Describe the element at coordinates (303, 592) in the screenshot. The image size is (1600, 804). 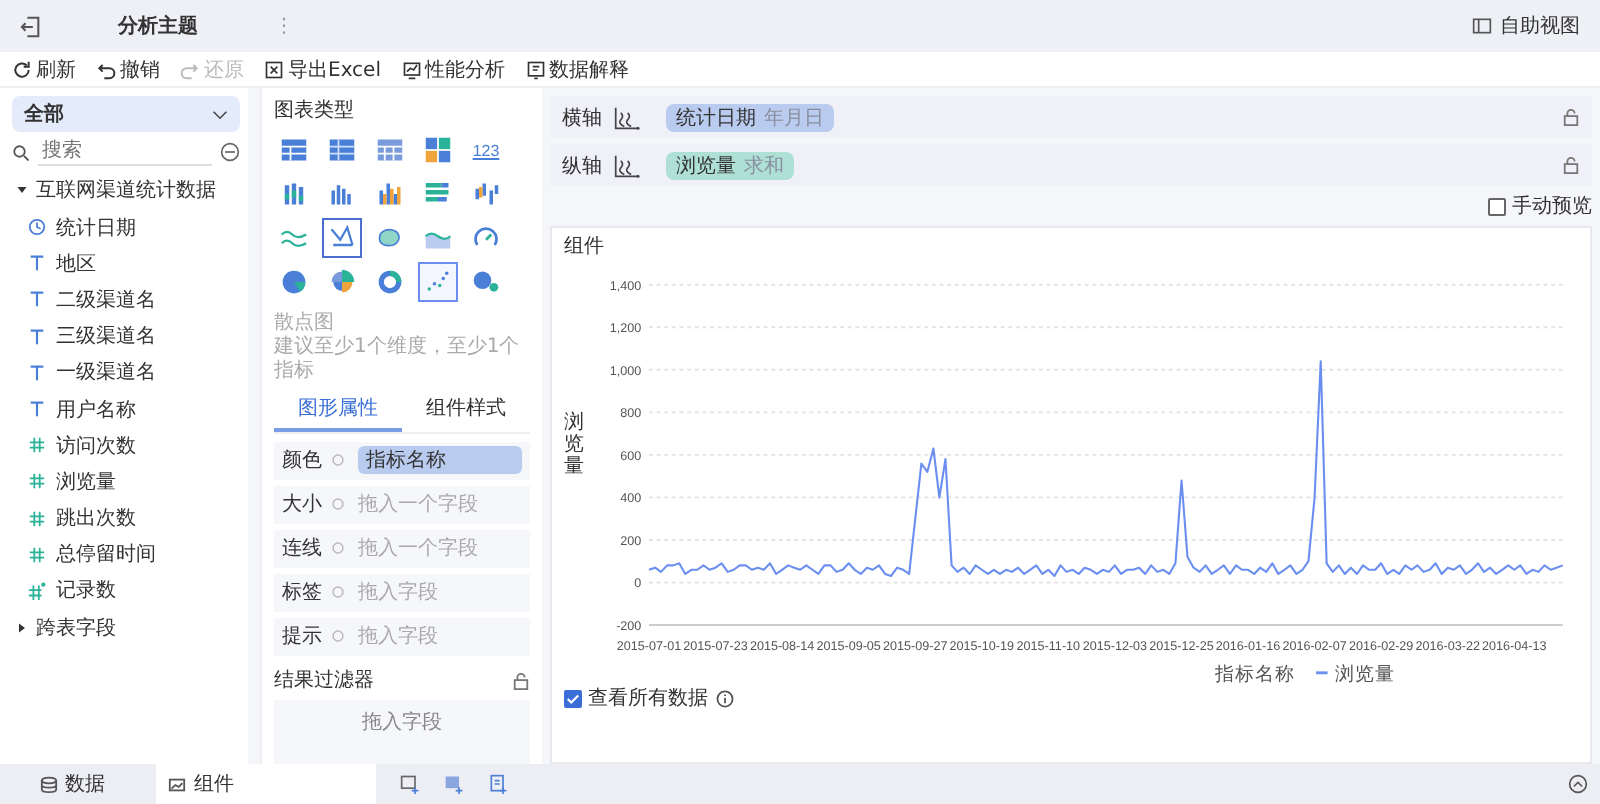
I see `property-label: 标签` at that location.